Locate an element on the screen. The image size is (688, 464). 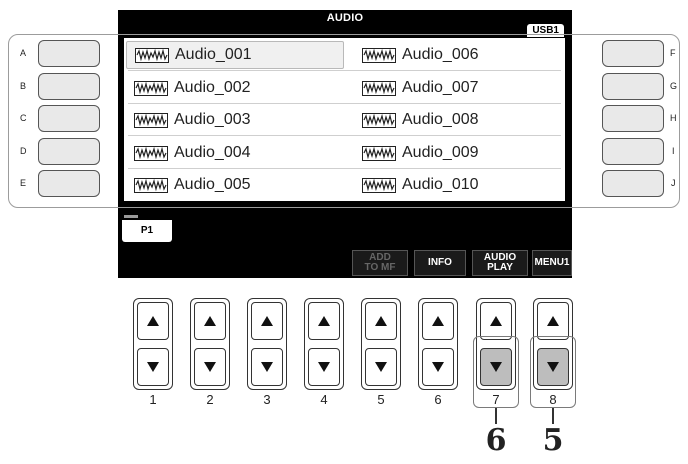
add-to-mf-button: ADD TO MF is located at coordinates (380, 263).